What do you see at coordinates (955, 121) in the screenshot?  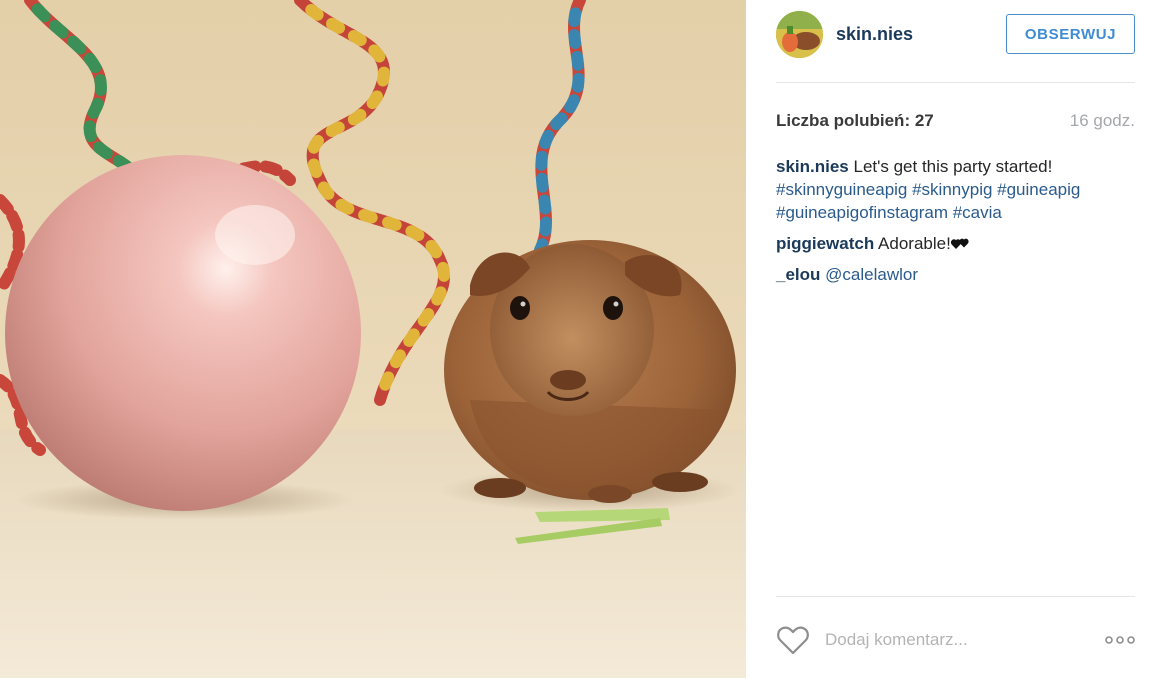 I see `post-stats: Liczba polubień: 27 16 godz.` at bounding box center [955, 121].